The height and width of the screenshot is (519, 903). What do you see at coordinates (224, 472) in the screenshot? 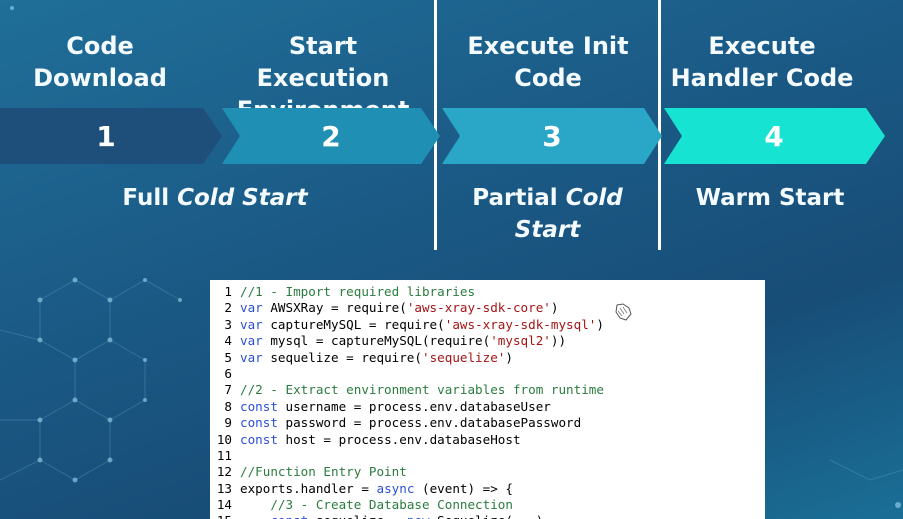
I see `line-number: 12` at bounding box center [224, 472].